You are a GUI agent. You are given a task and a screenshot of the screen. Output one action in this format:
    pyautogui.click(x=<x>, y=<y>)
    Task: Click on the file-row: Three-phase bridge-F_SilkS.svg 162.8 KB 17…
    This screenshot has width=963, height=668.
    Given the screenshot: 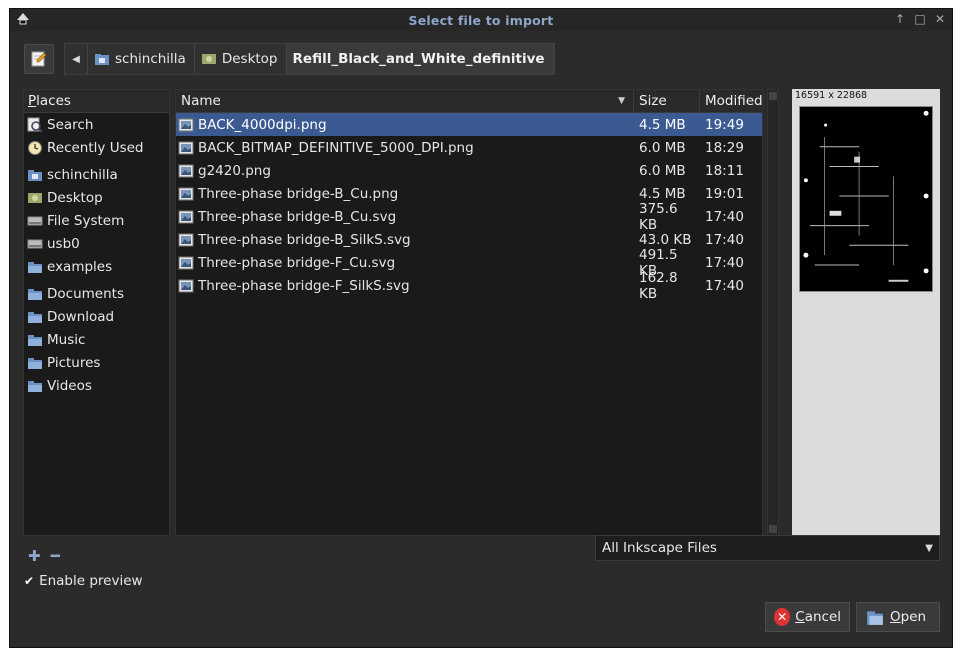 What is the action you would take?
    pyautogui.click(x=469, y=286)
    